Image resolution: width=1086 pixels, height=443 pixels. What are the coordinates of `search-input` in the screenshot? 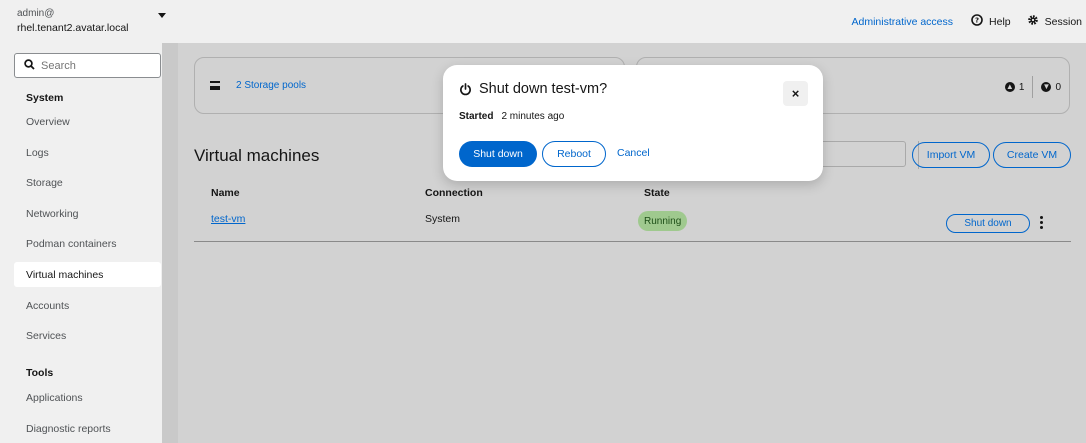 It's located at (91, 65).